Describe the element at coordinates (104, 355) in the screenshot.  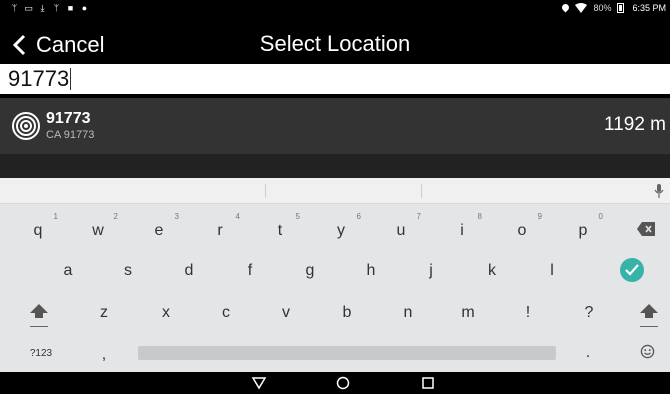
I see `key-comma: ,` at that location.